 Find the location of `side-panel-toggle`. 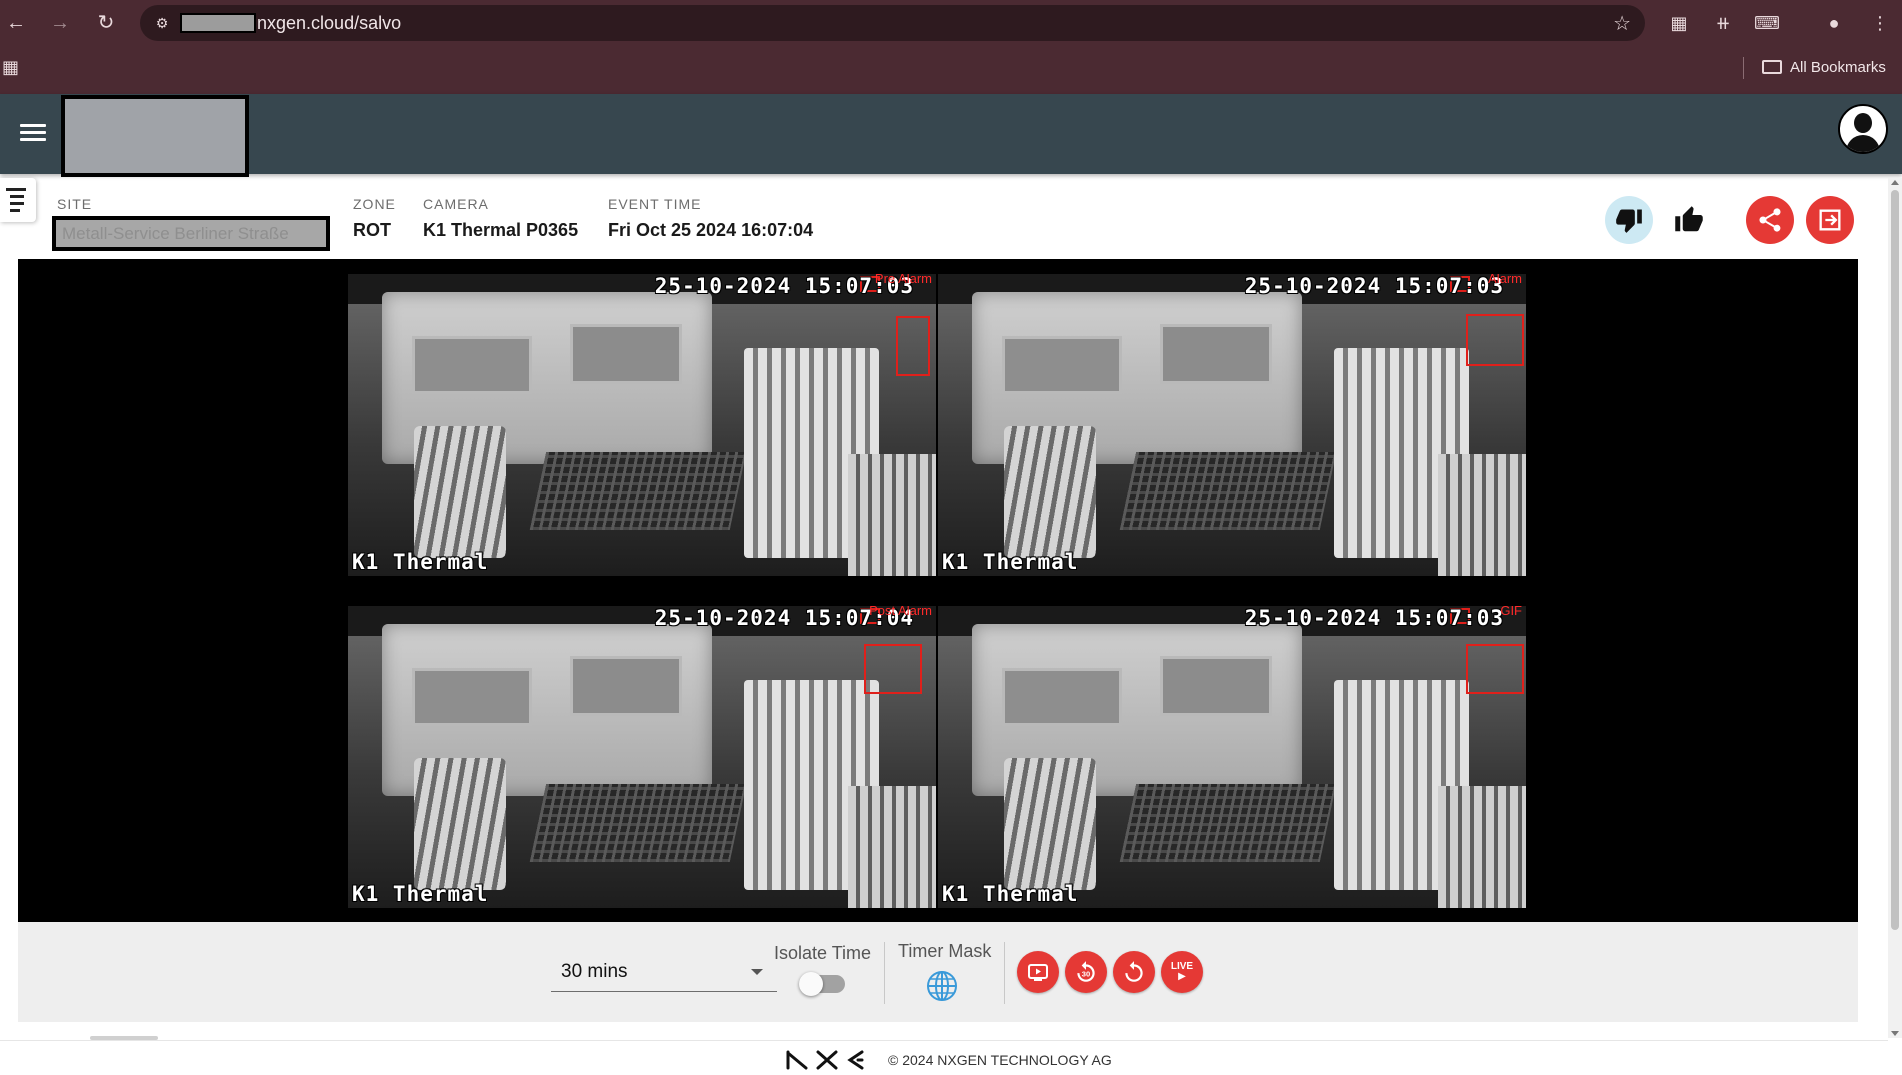

side-panel-toggle is located at coordinates (18, 200).